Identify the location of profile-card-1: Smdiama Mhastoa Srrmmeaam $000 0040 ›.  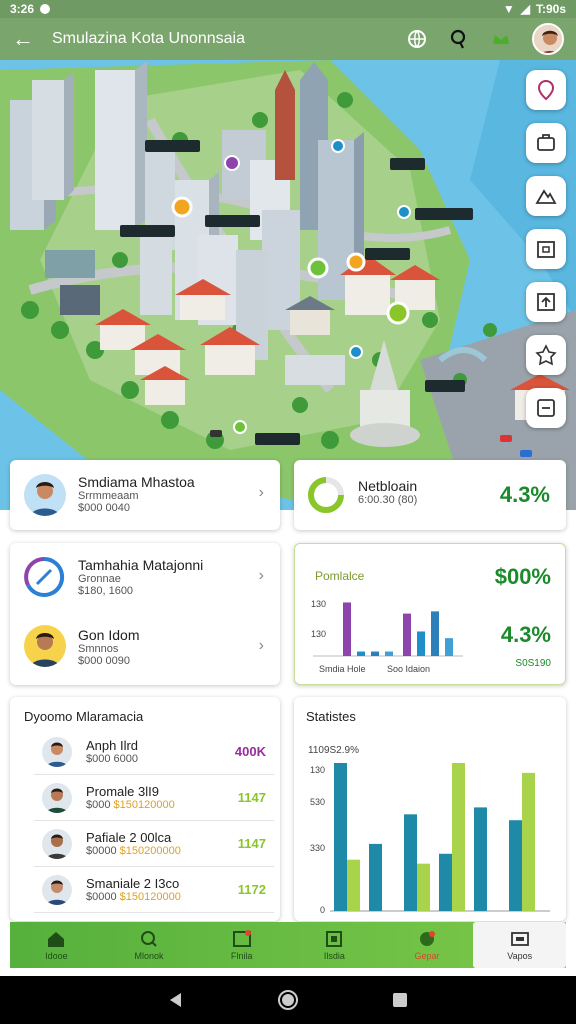
(145, 495).